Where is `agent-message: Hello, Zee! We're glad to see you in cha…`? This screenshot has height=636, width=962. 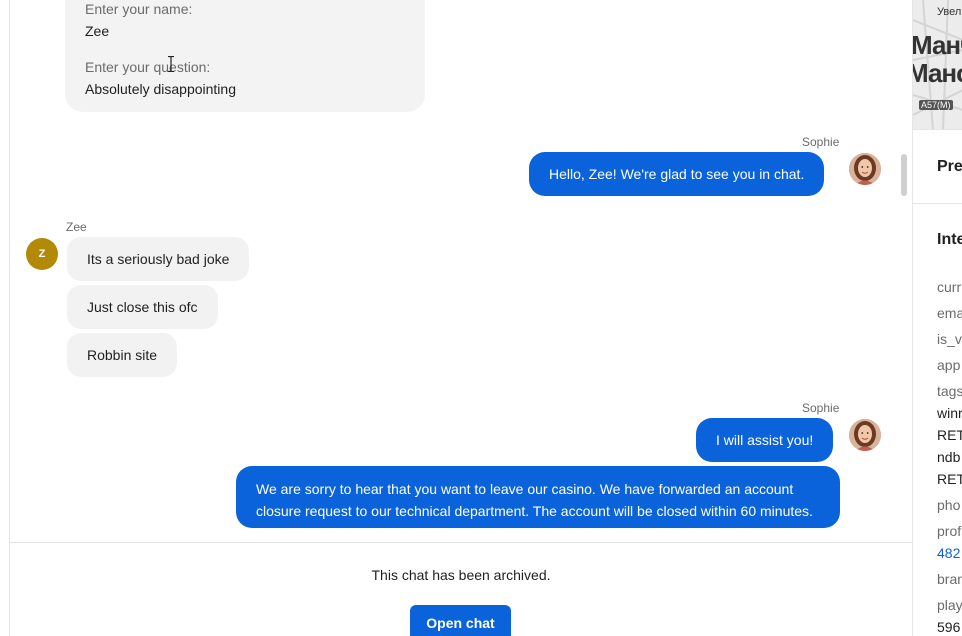
agent-message: Hello, Zee! We're glad to see you in cha… is located at coordinates (677, 174).